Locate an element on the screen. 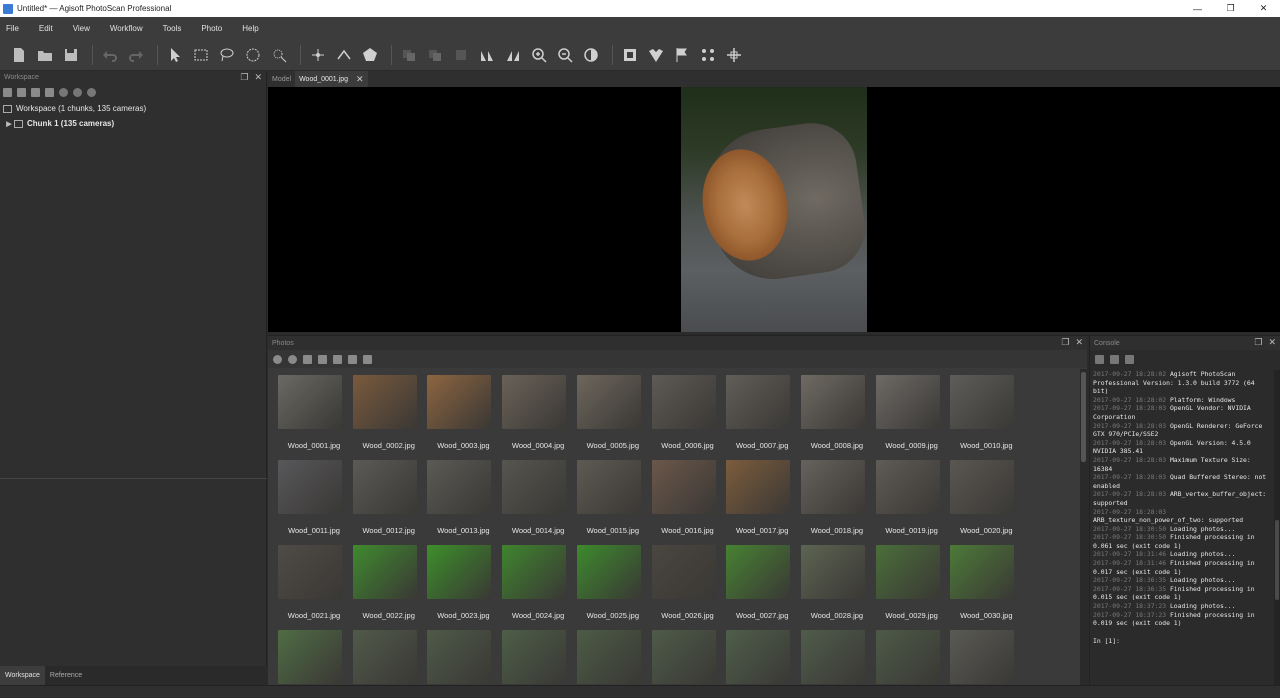 The image size is (1280, 698). menu-edit: Edit is located at coordinates (46, 28).